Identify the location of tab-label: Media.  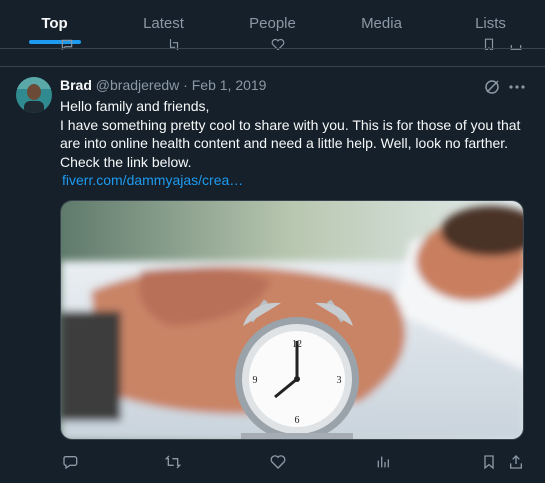
(381, 23).